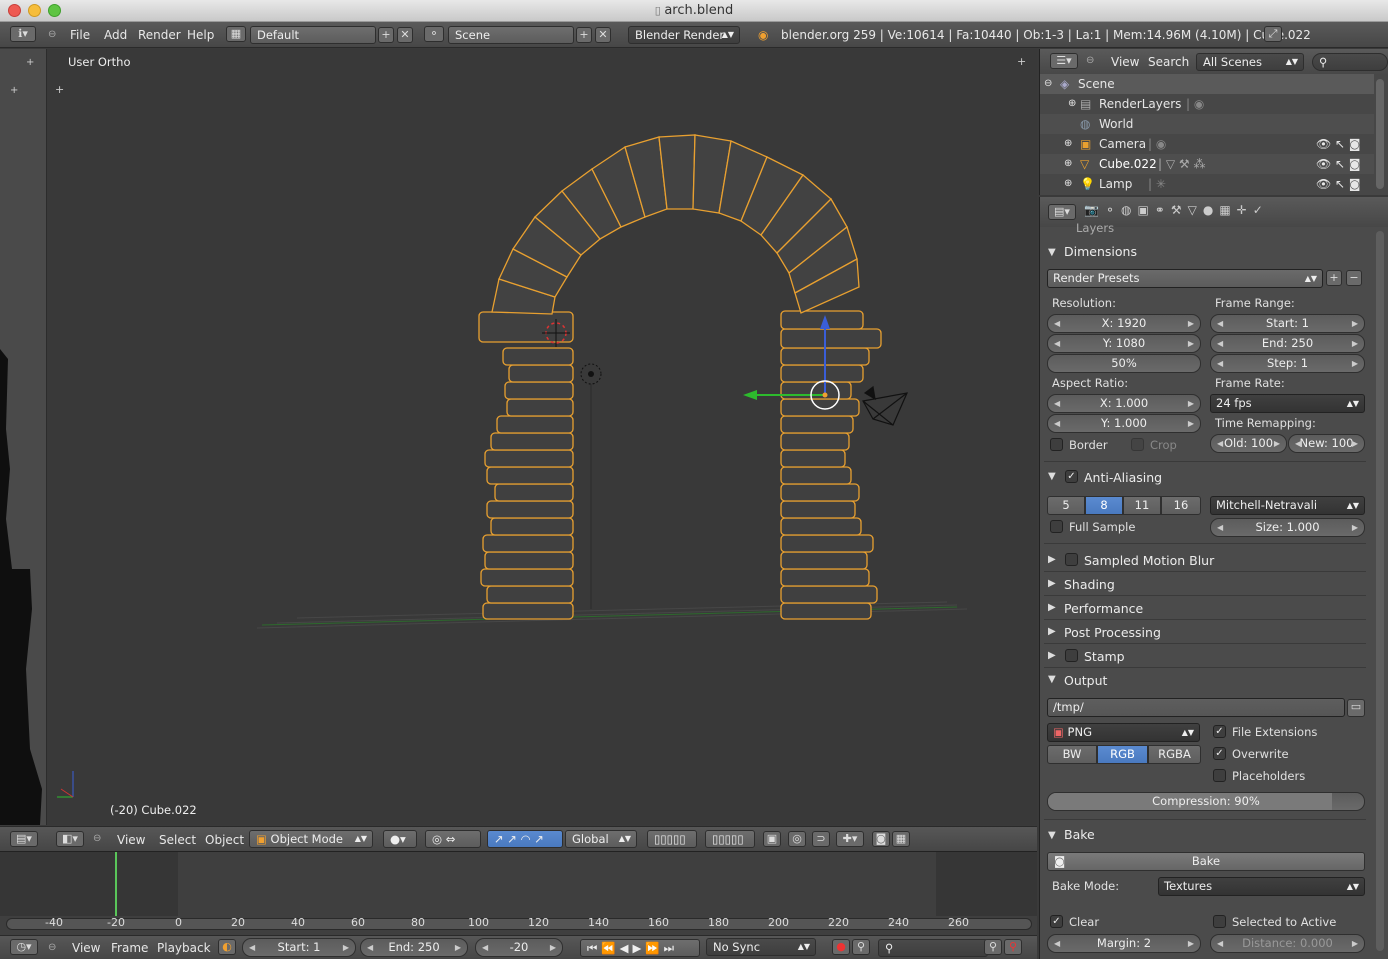 This screenshot has height=959, width=1388. I want to click on keying-set-field: ⚲, so click(933, 948).